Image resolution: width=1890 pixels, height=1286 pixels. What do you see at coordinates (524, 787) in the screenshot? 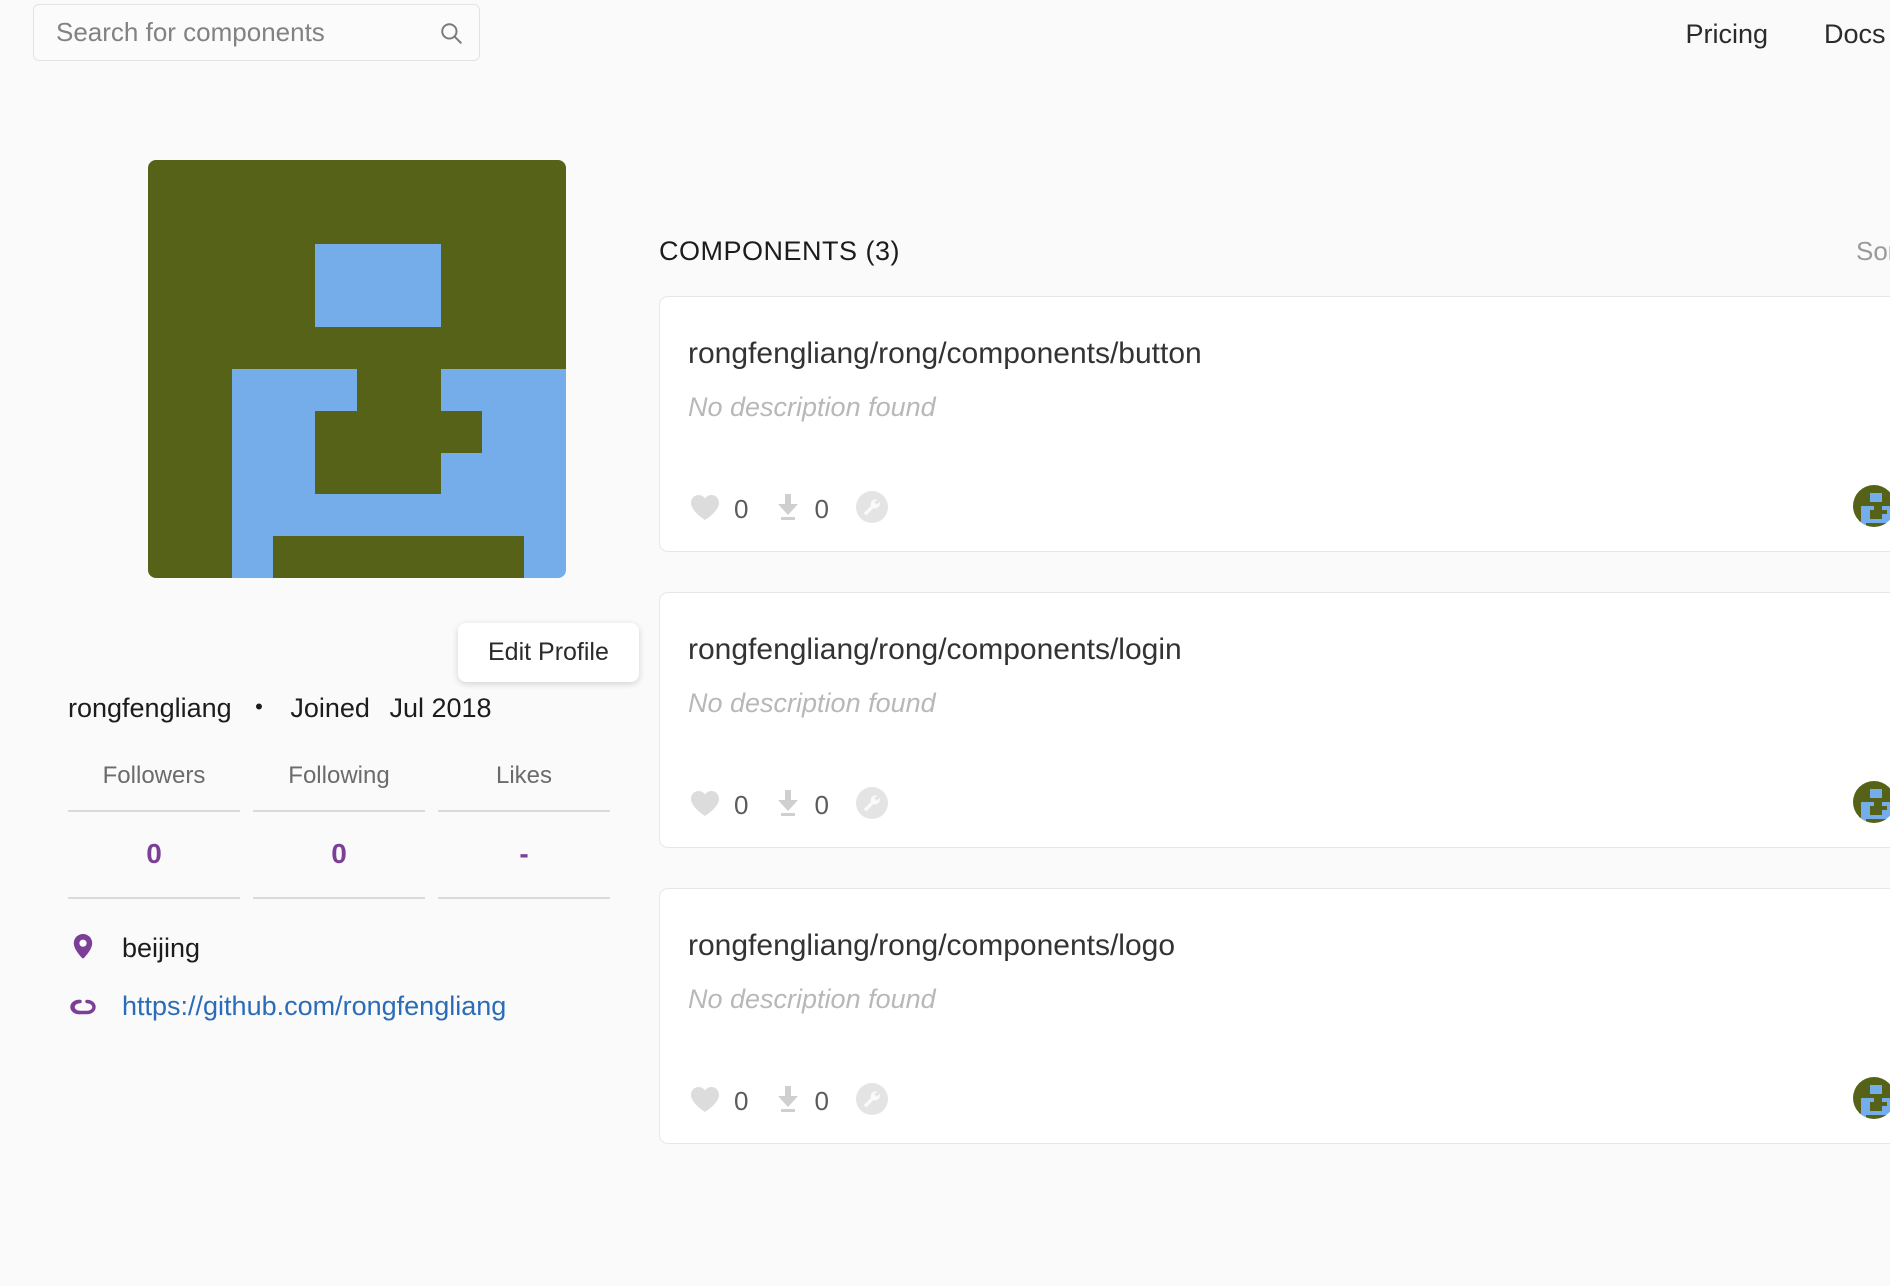
I see `stat-likes-label: Likes` at bounding box center [524, 787].